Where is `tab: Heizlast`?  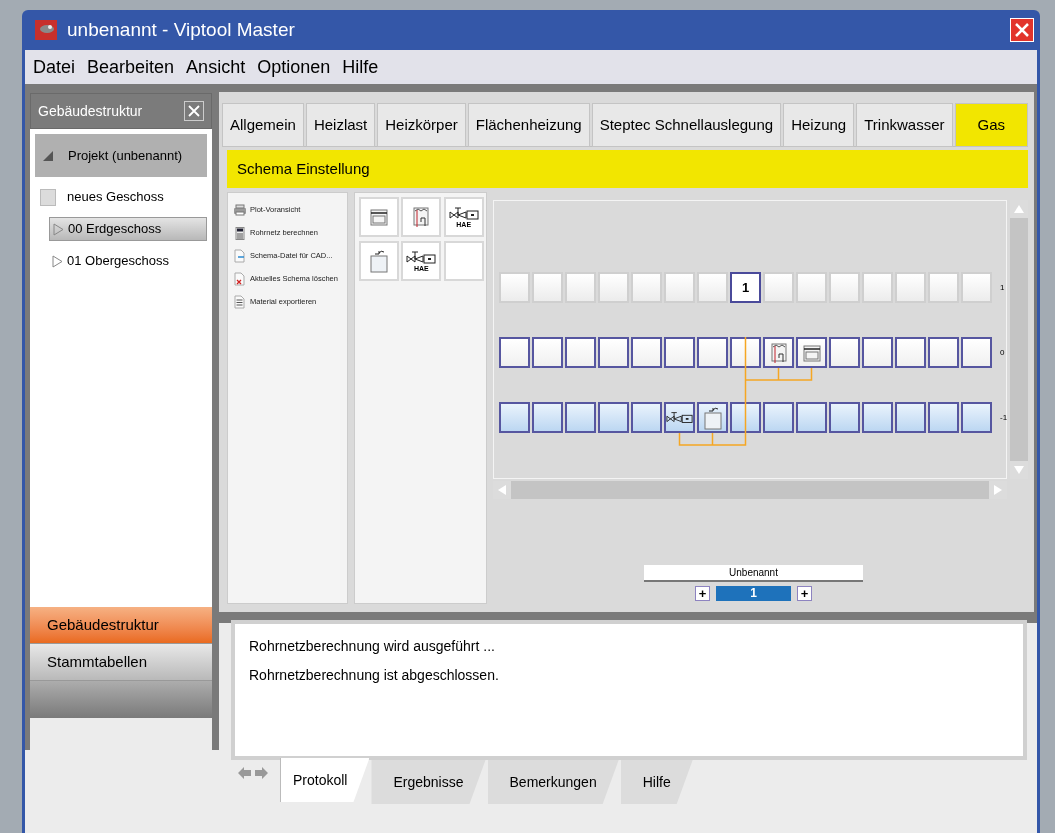 tab: Heizlast is located at coordinates (340, 125).